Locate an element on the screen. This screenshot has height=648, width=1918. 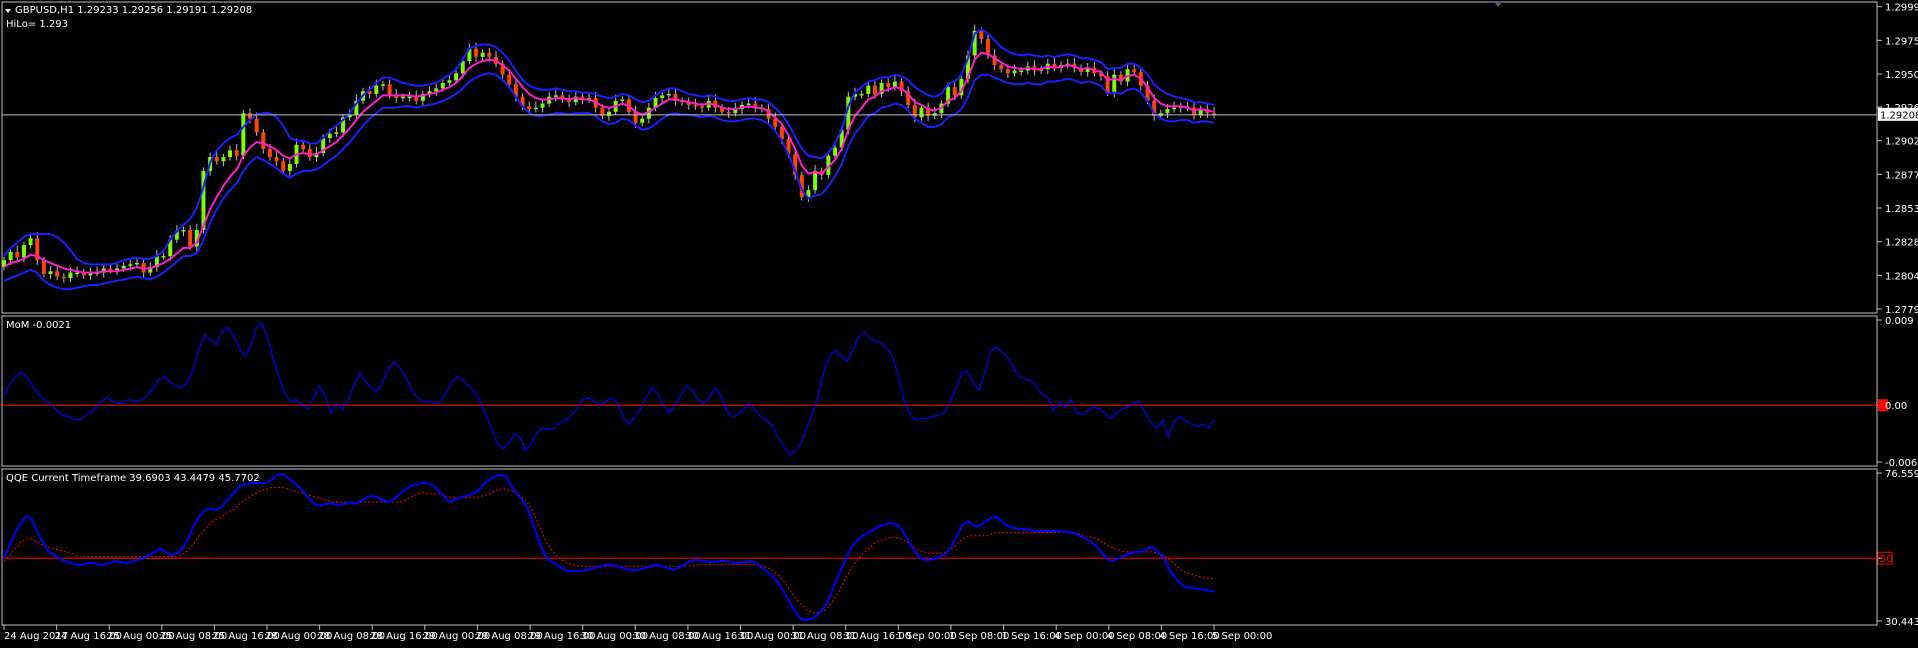
momentum-tick-label: 0.00 is located at coordinates (1896, 406).